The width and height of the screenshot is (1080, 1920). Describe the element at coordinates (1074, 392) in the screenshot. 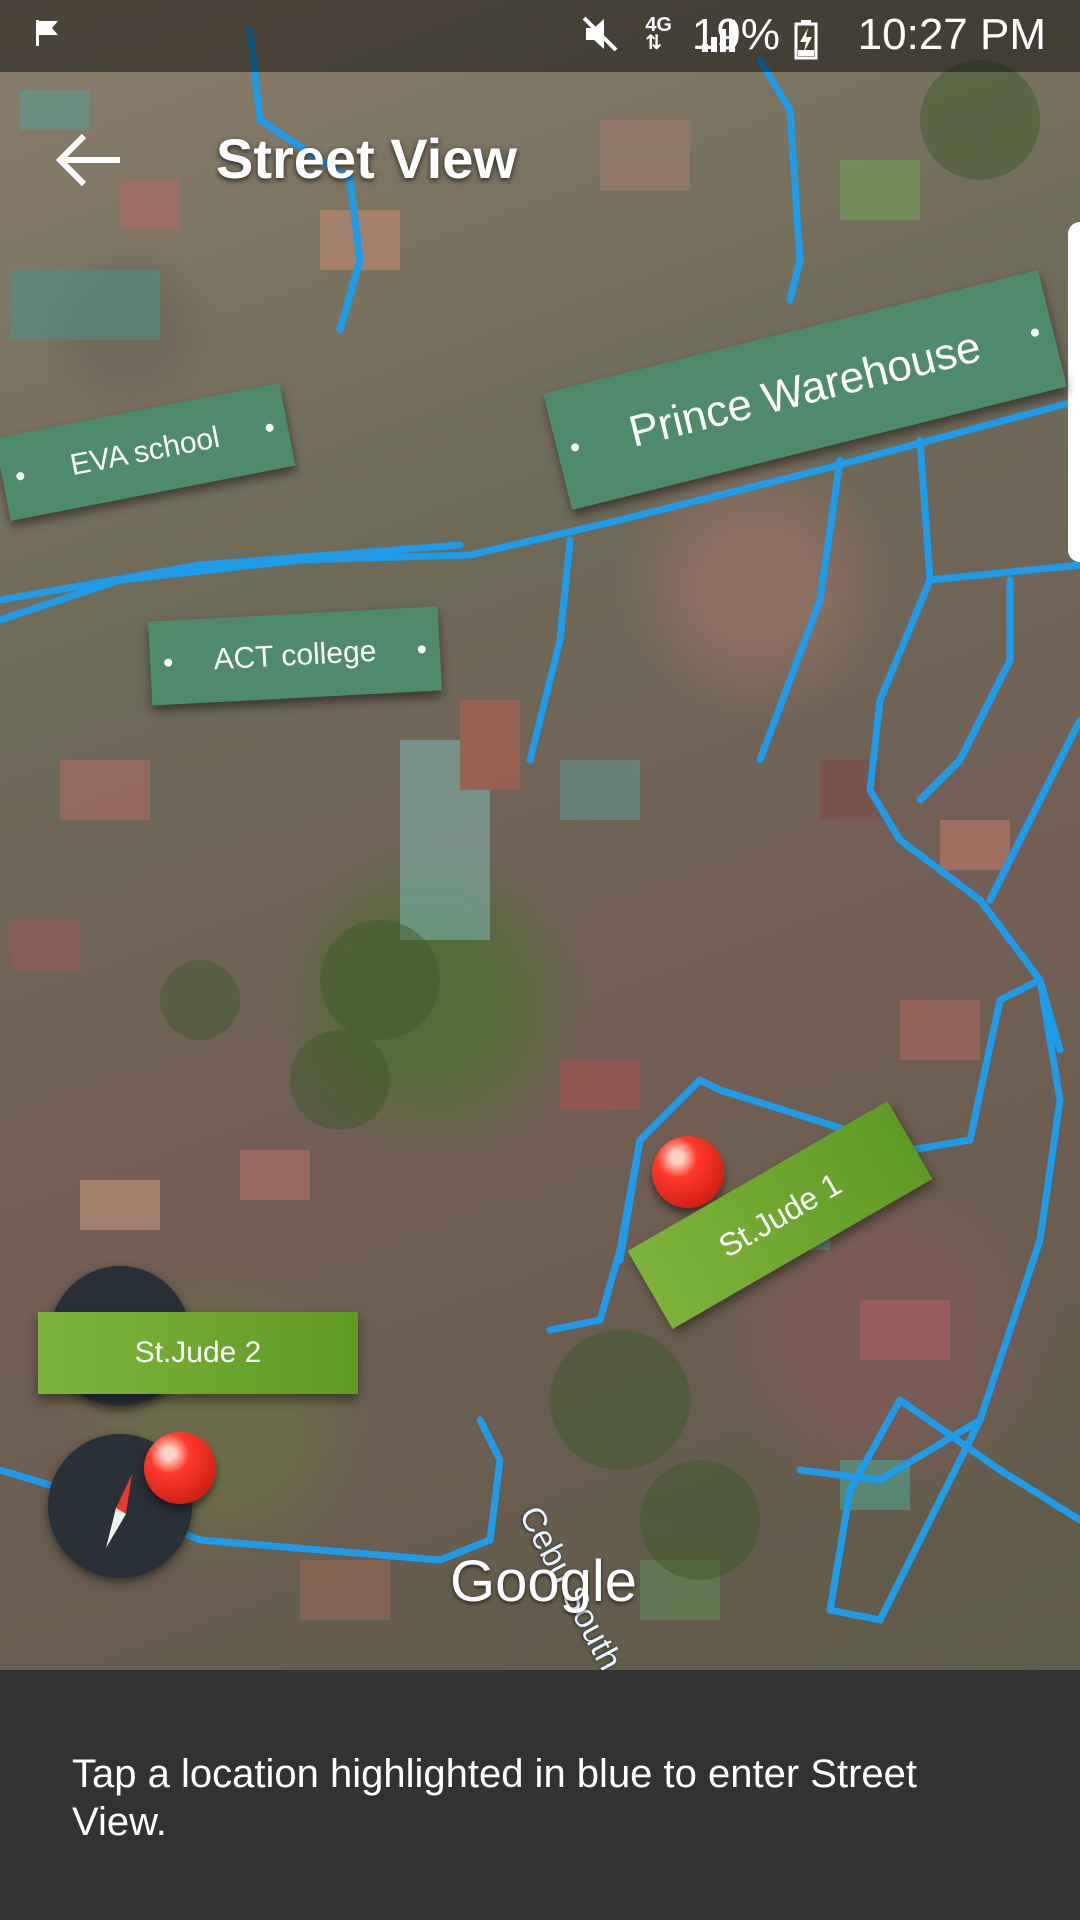

I see `side-panel-handle` at that location.